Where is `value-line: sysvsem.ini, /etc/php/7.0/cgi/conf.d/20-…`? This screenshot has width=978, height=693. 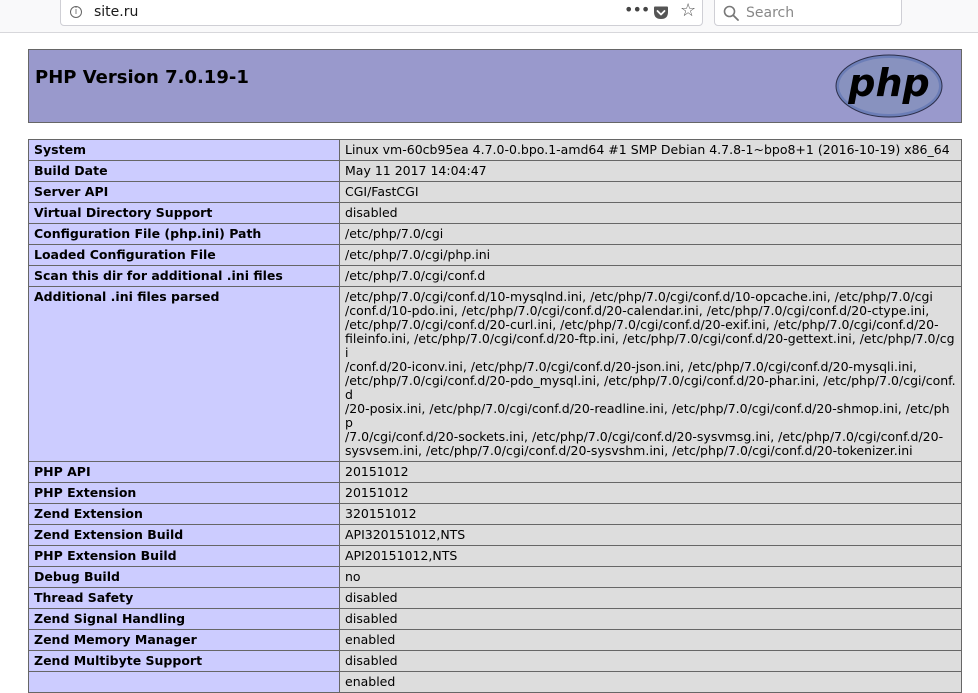
value-line: sysvsem.ini, /etc/php/7.0/cgi/conf.d/20-… is located at coordinates (629, 450).